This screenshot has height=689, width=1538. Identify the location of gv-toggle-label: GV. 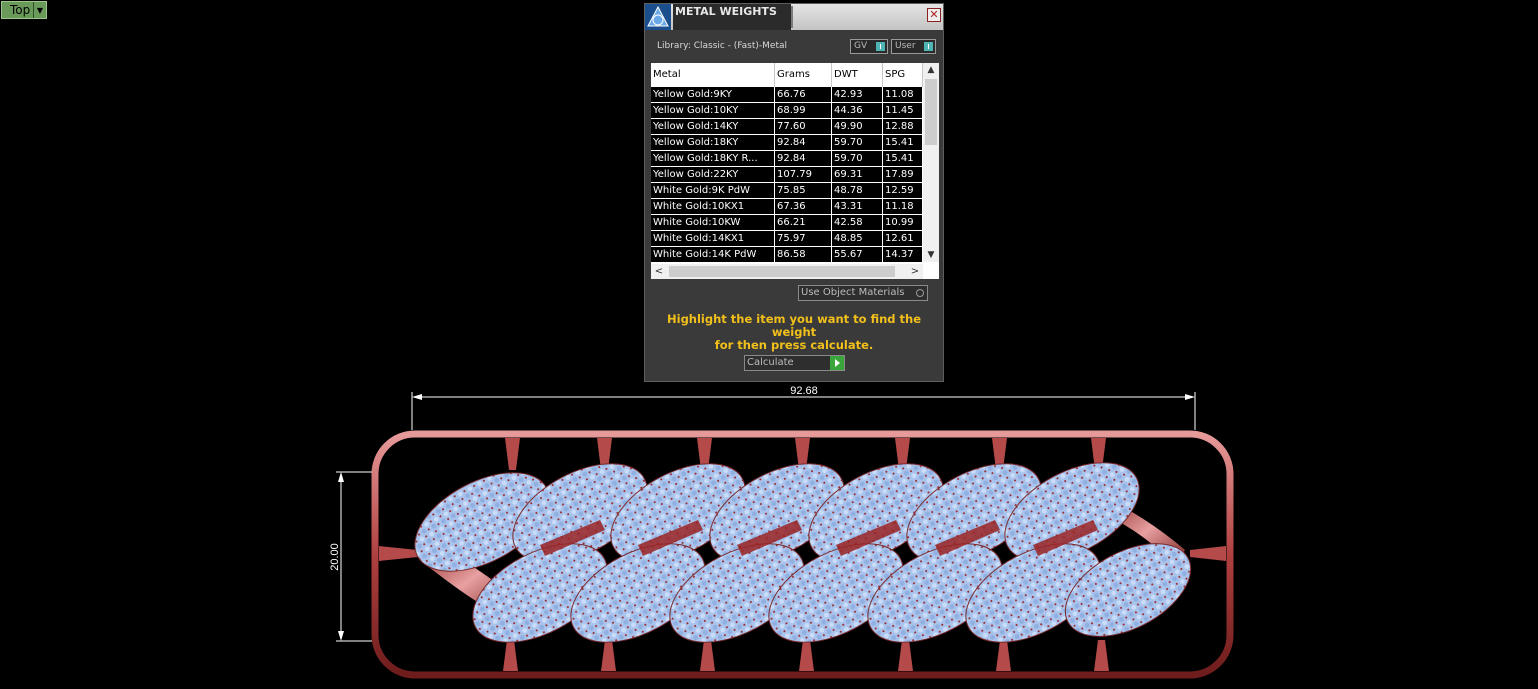
(861, 46).